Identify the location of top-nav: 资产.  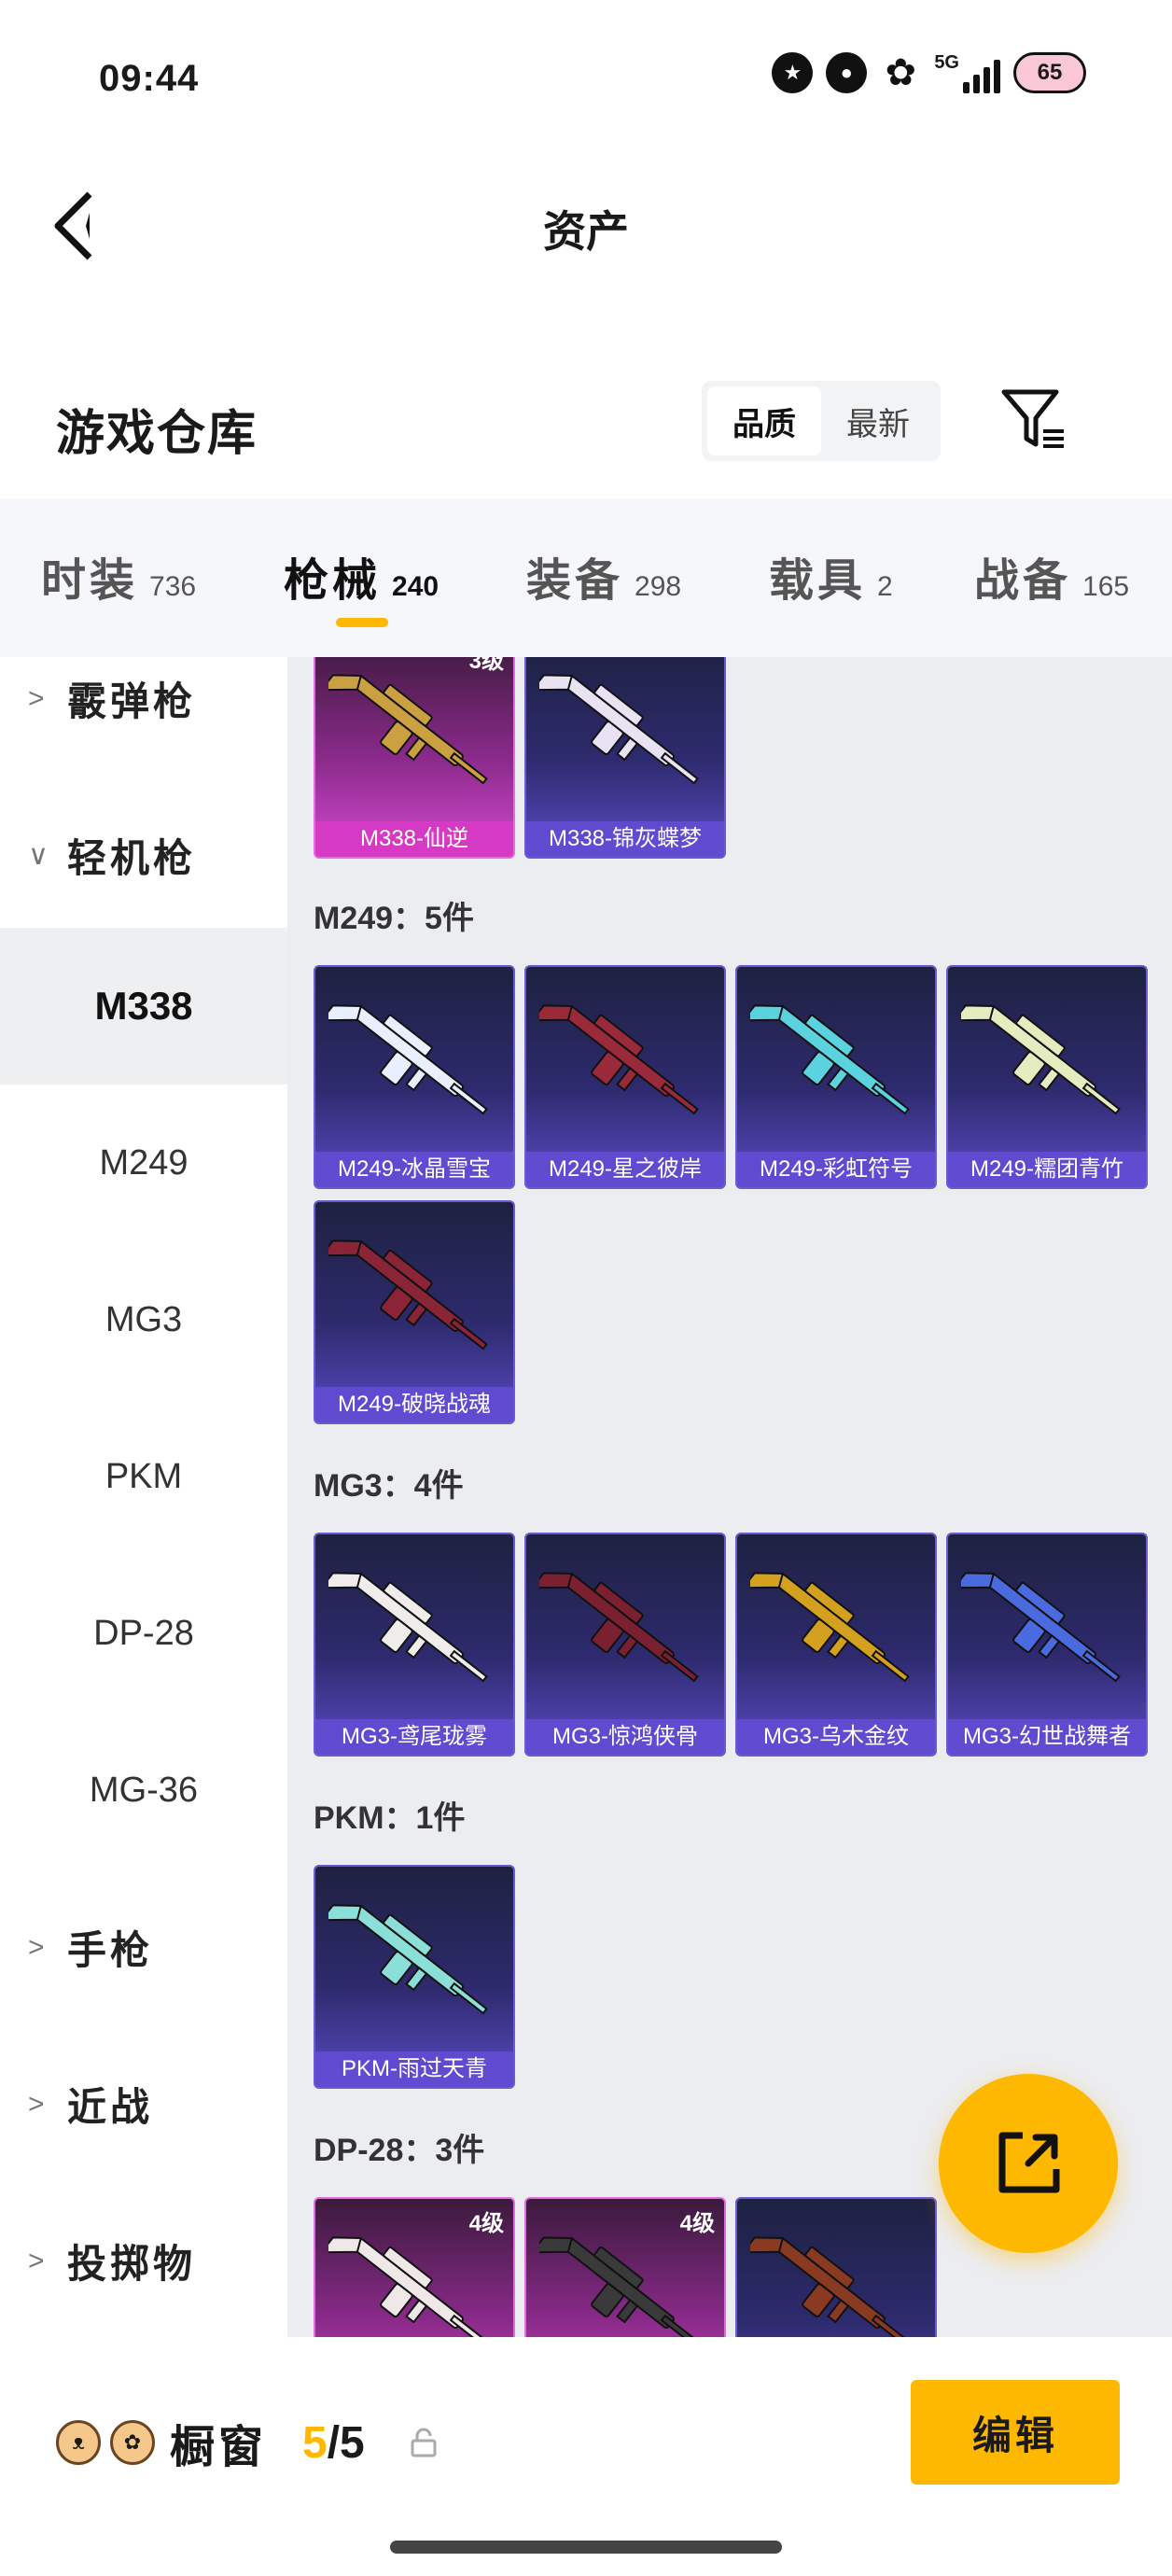
(586, 224).